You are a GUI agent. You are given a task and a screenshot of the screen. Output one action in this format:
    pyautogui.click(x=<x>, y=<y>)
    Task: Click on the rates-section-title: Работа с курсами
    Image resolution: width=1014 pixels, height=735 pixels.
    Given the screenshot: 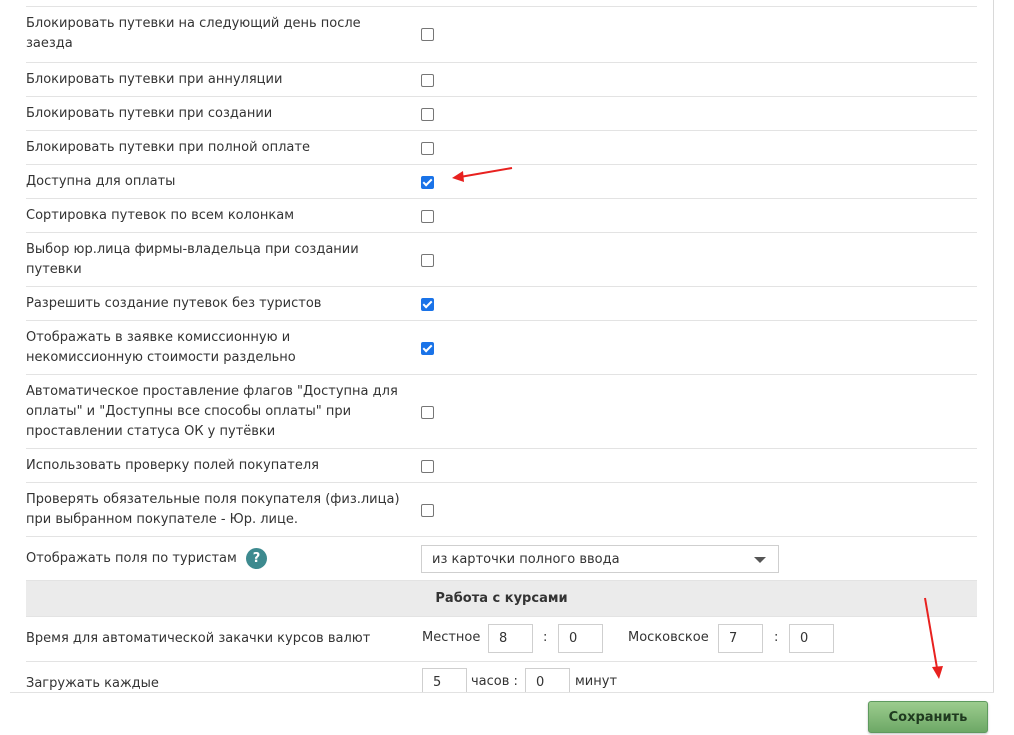 What is the action you would take?
    pyautogui.click(x=501, y=599)
    